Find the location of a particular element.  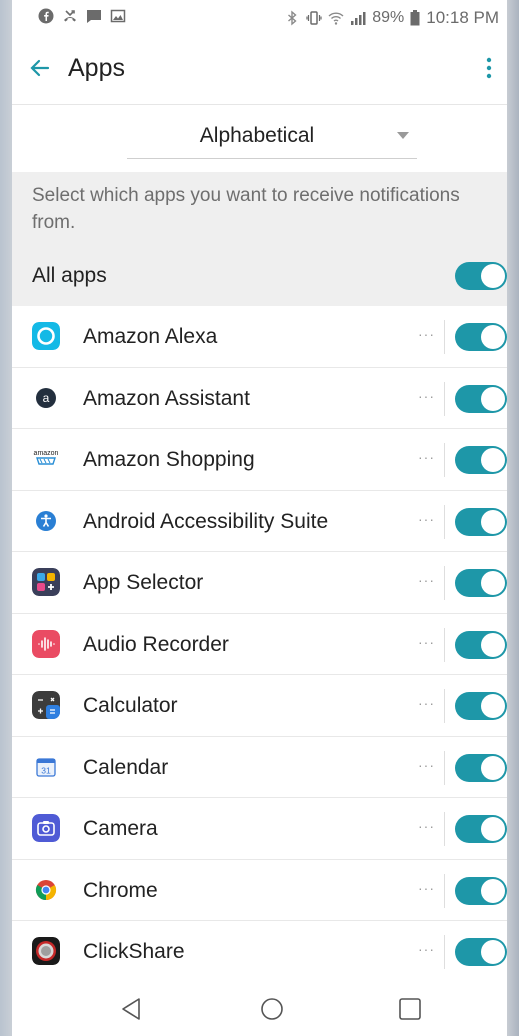

facebook-icon is located at coordinates (46, 16).